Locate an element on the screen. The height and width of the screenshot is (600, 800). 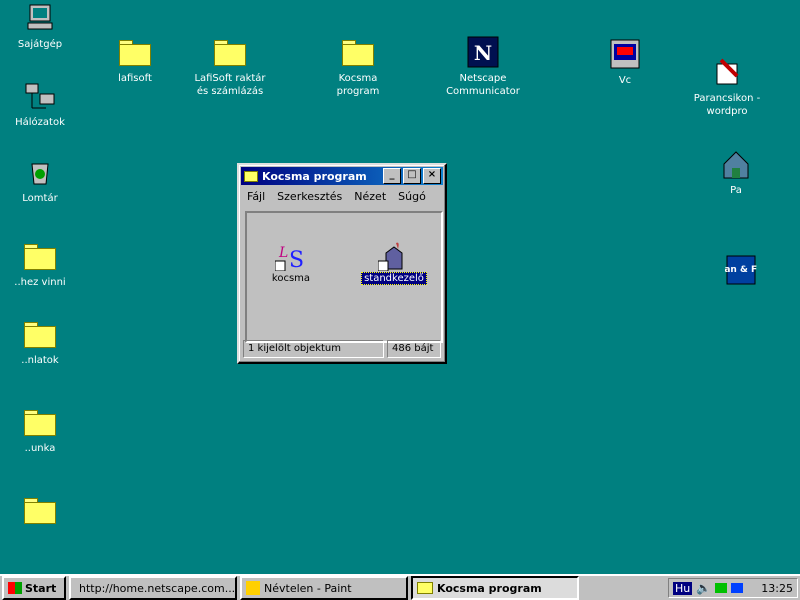
desktop-icon-recycle-bin: Lomtár is located at coordinates (42, 180).